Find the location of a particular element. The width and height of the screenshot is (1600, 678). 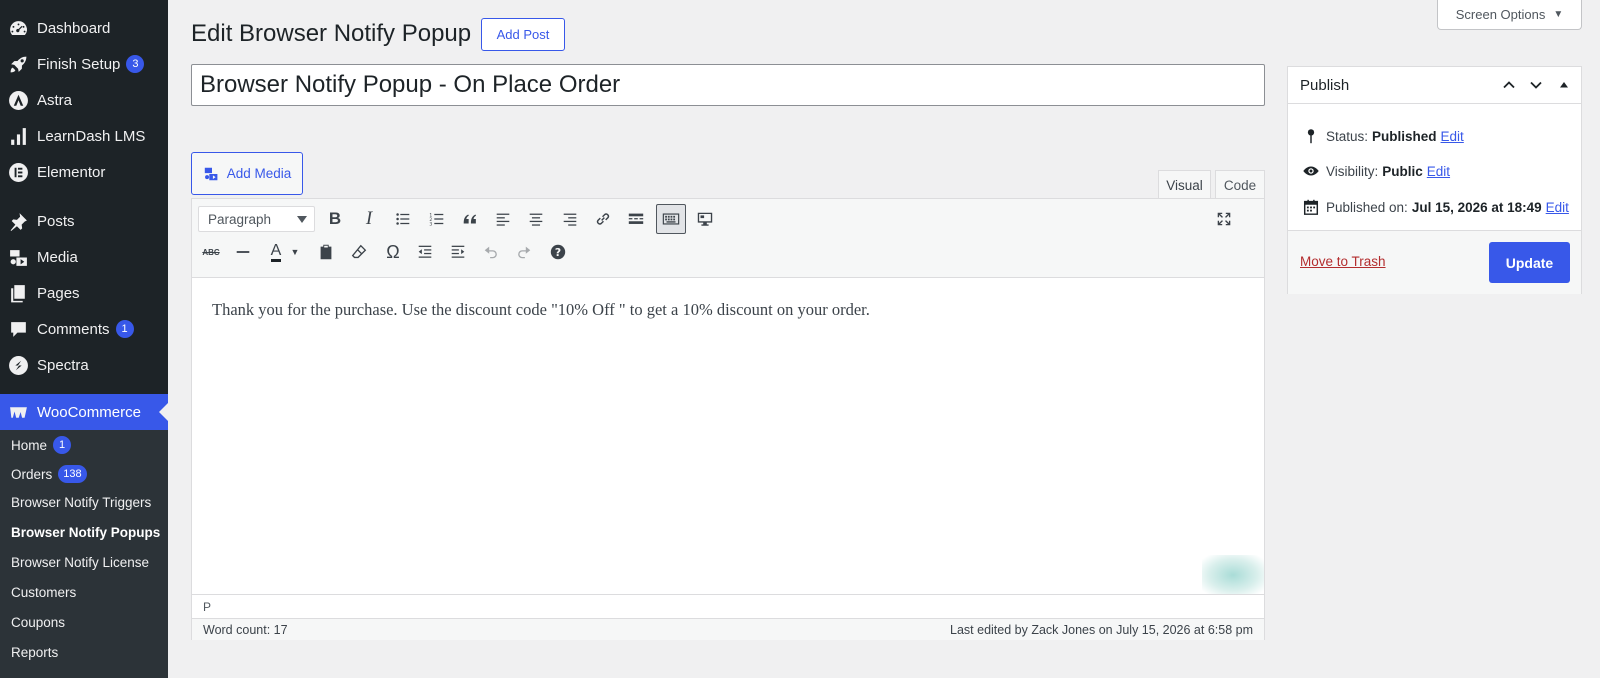

align-right-button is located at coordinates (570, 219).